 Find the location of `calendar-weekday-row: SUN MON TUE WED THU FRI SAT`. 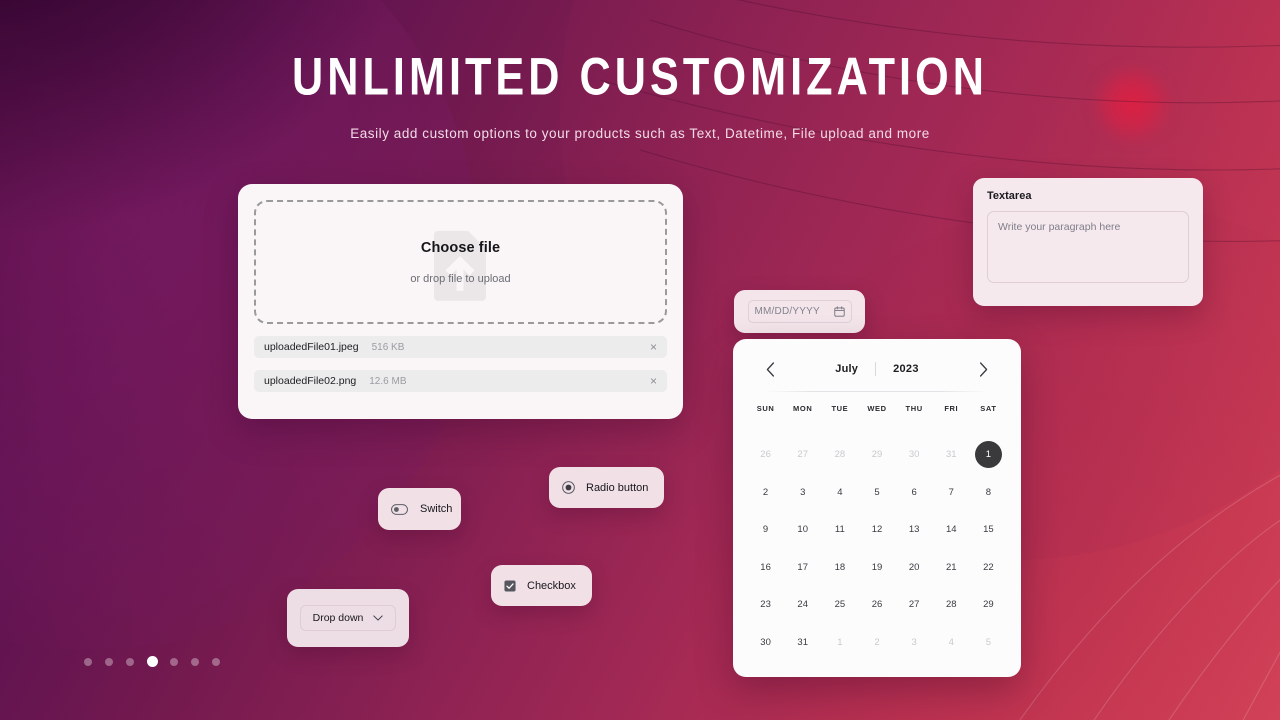

calendar-weekday-row: SUN MON TUE WED THU FRI SAT is located at coordinates (877, 414).